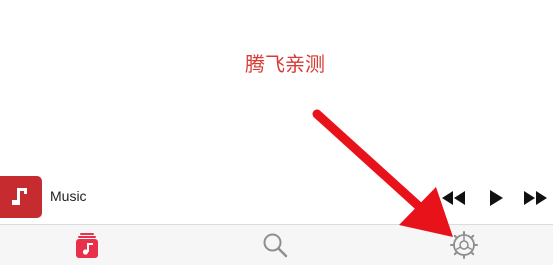  What do you see at coordinates (68, 196) in the screenshot?
I see `now-playing-title: Music` at bounding box center [68, 196].